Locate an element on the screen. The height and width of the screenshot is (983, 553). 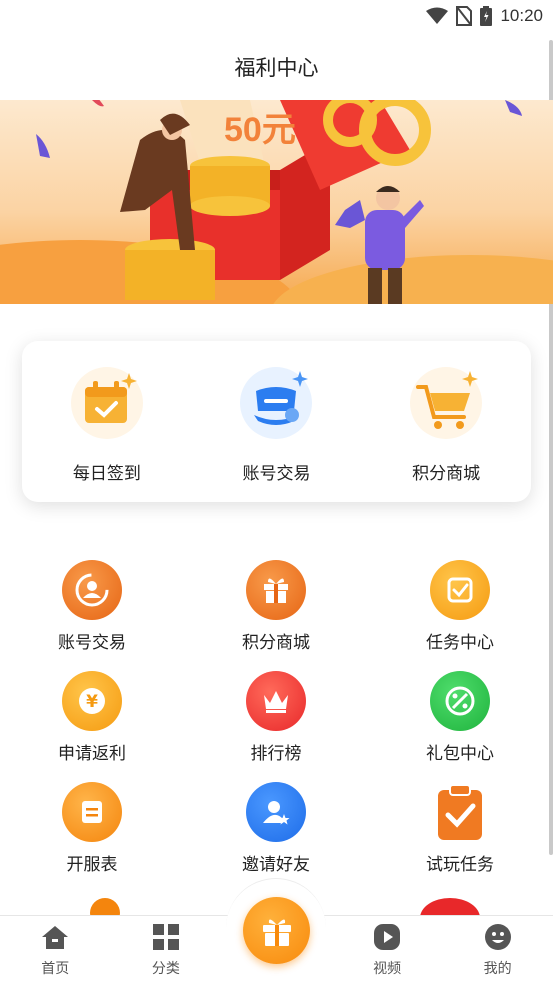
grid-item-account-trade: 账号交易 is located at coordinates (92, 615).